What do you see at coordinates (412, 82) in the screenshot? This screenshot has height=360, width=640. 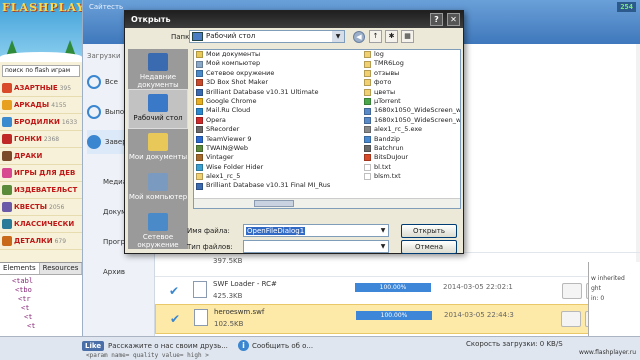 I see `file-item: фото` at bounding box center [412, 82].